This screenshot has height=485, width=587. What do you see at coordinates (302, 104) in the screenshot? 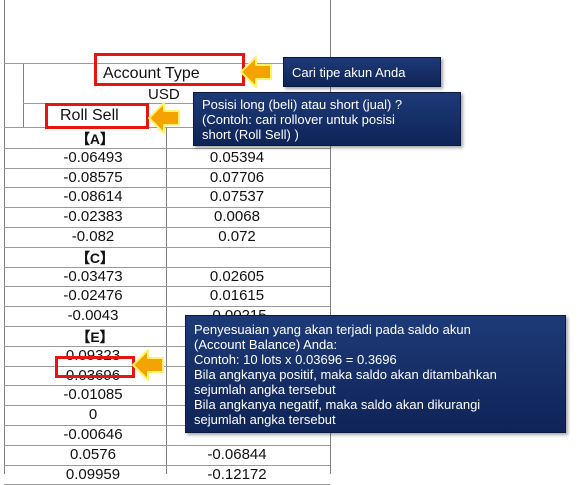
I see `callout-position-line: Posisi long (beli) atau short (jual) ?` at bounding box center [302, 104].